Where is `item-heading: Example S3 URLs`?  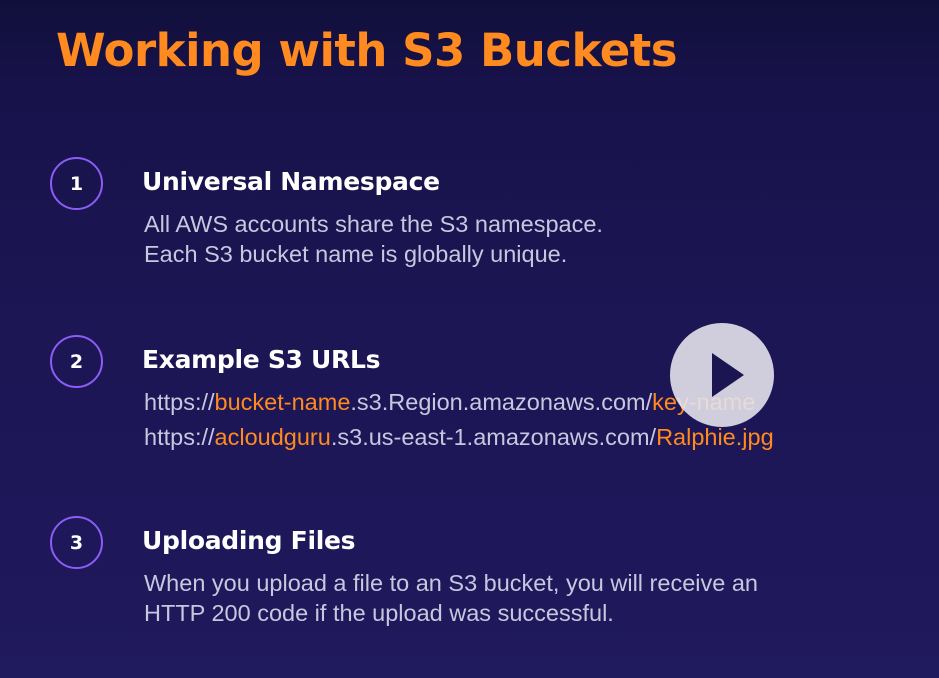 item-heading: Example S3 URLs is located at coordinates (261, 359).